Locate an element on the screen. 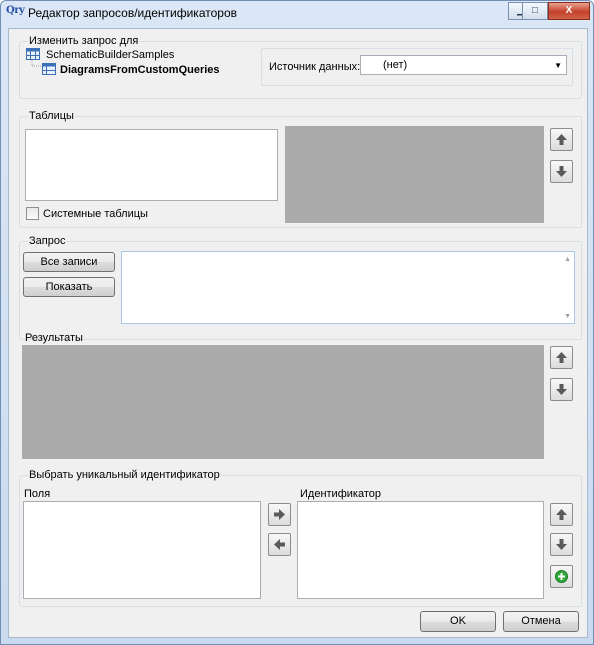 The width and height of the screenshot is (594, 645). unique-id-group-label: Выбрать уникальный идентификатор is located at coordinates (124, 475).